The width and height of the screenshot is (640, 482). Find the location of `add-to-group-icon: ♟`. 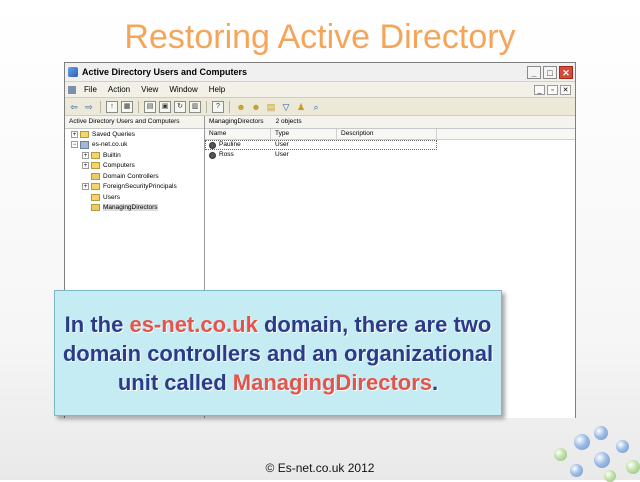

add-to-group-icon: ♟ is located at coordinates (301, 107).